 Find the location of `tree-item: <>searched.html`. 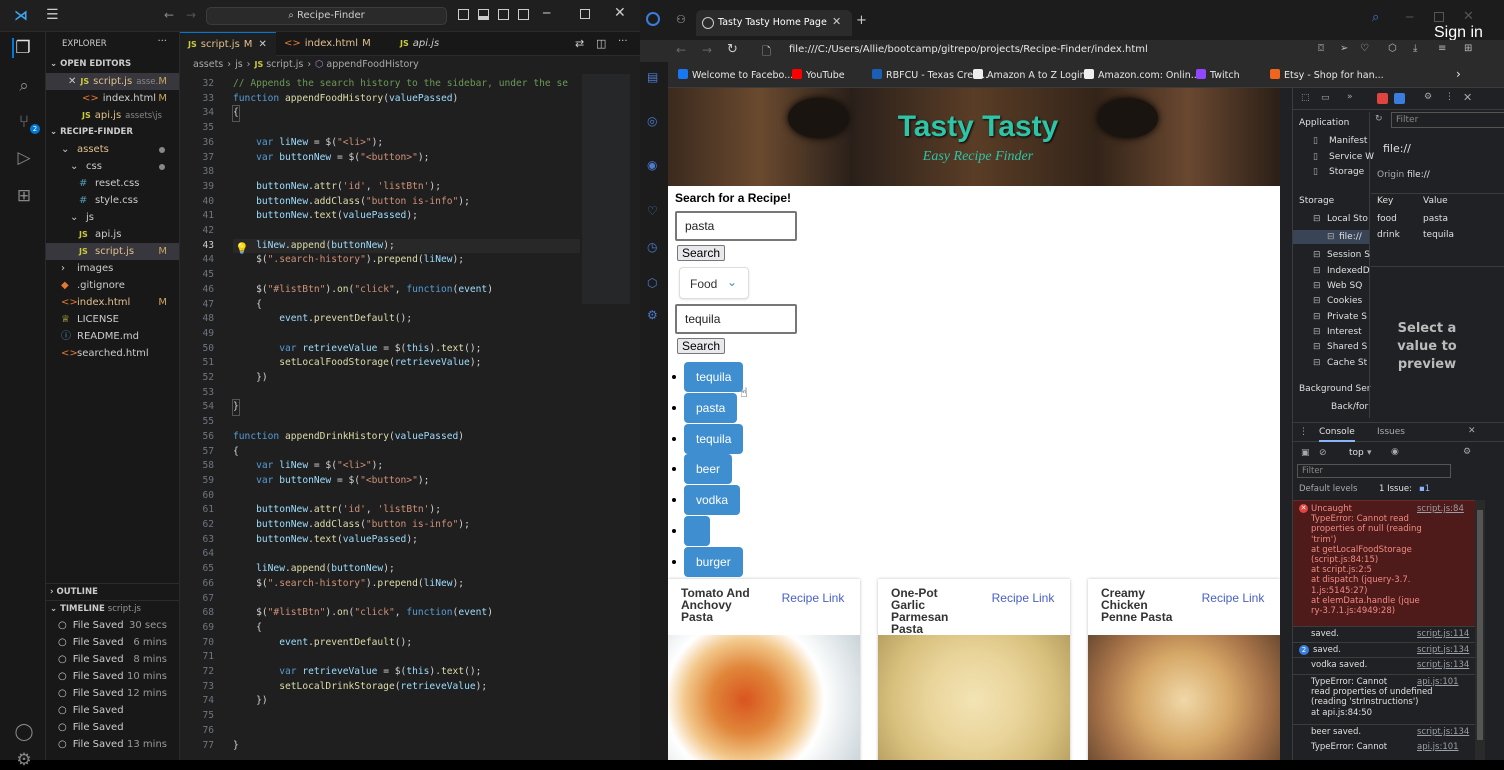

tree-item: <>searched.html is located at coordinates (112, 353).